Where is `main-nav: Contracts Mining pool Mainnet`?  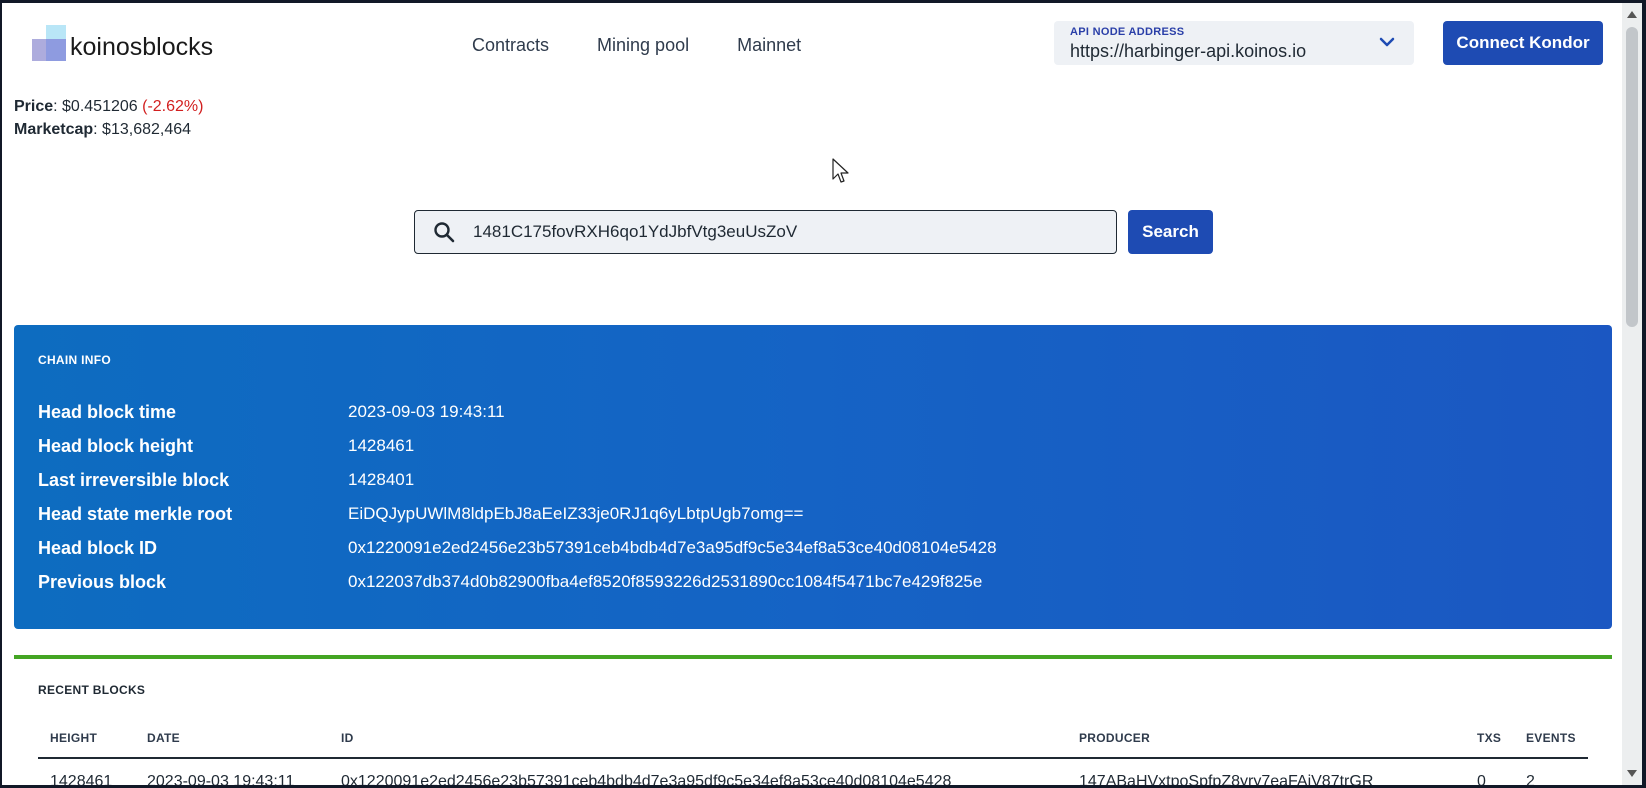
main-nav: Contracts Mining pool Mainnet is located at coordinates (636, 45).